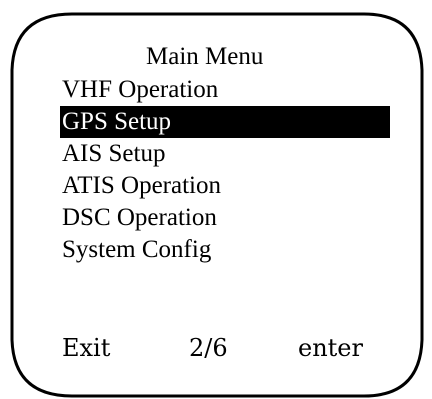 This screenshot has width=432, height=399. Describe the element at coordinates (225, 90) in the screenshot. I see `menu-item-vhf-operation: VHF Operation` at that location.